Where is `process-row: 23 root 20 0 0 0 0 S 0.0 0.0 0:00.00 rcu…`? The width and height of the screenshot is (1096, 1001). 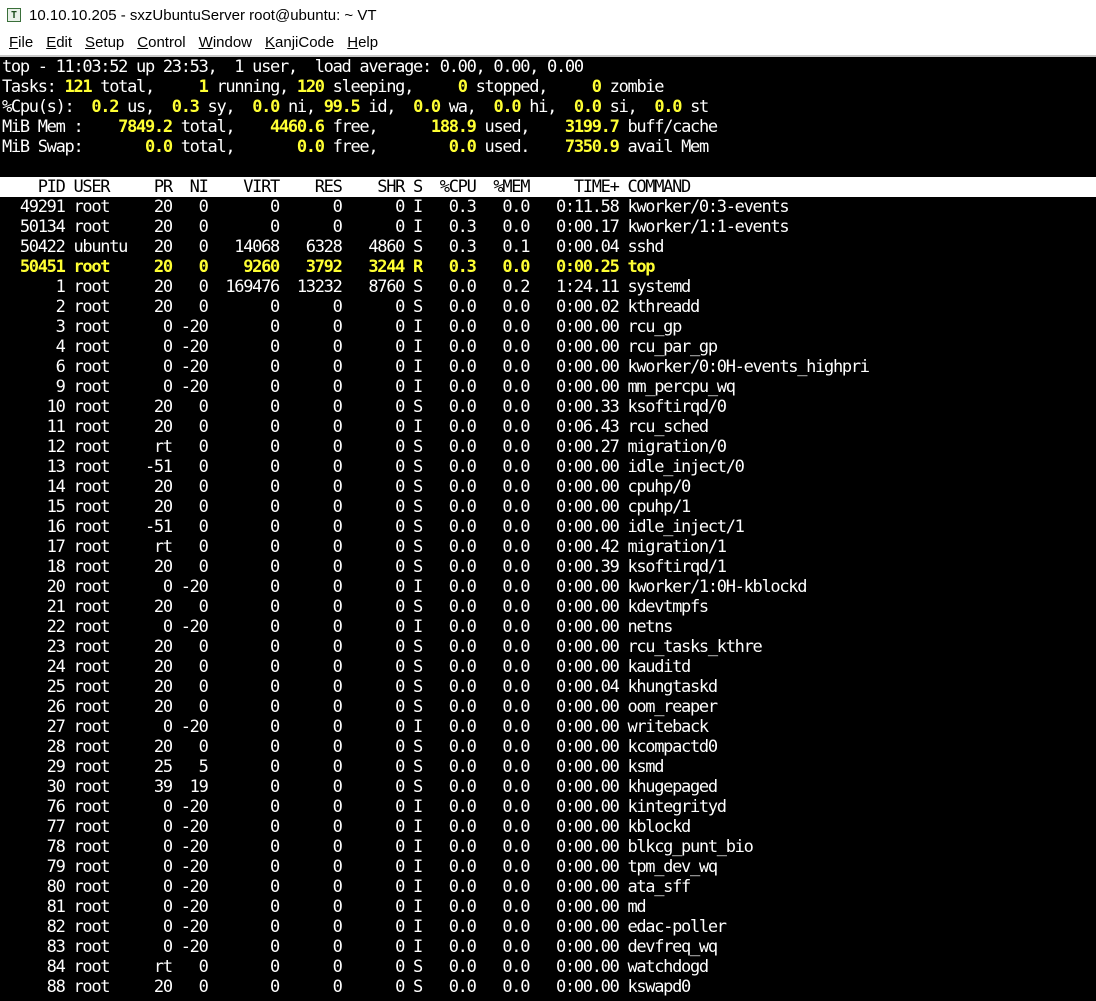
process-row: 23 root 20 0 0 0 0 S 0.0 0.0 0:00.00 rcu… is located at coordinates (382, 647).